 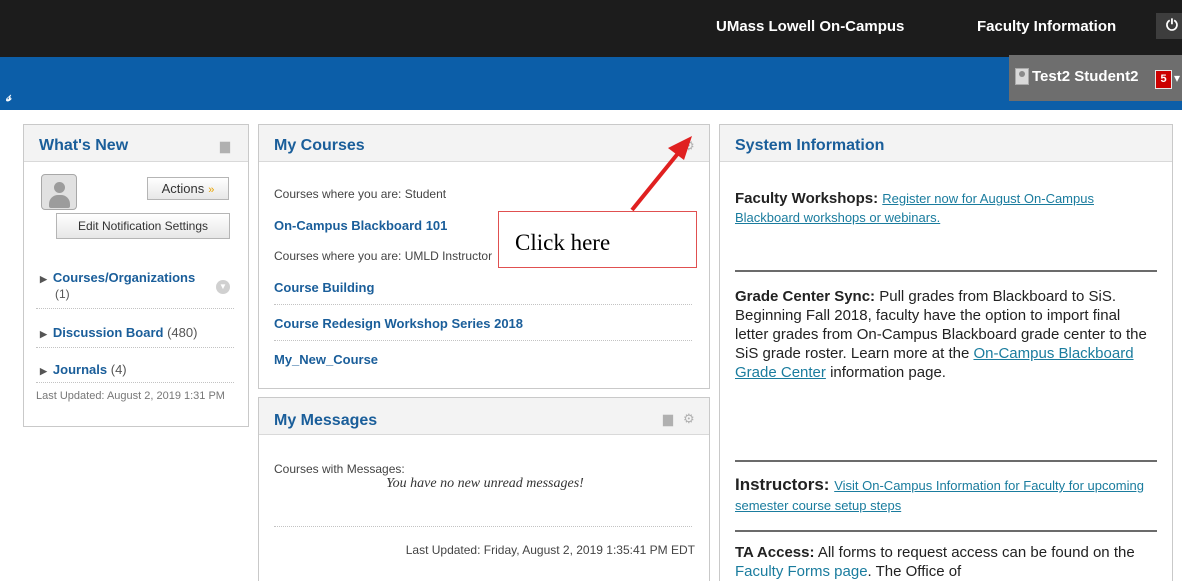 What do you see at coordinates (775, 552) in the screenshot?
I see `ta-access-heading: TA Access:` at bounding box center [775, 552].